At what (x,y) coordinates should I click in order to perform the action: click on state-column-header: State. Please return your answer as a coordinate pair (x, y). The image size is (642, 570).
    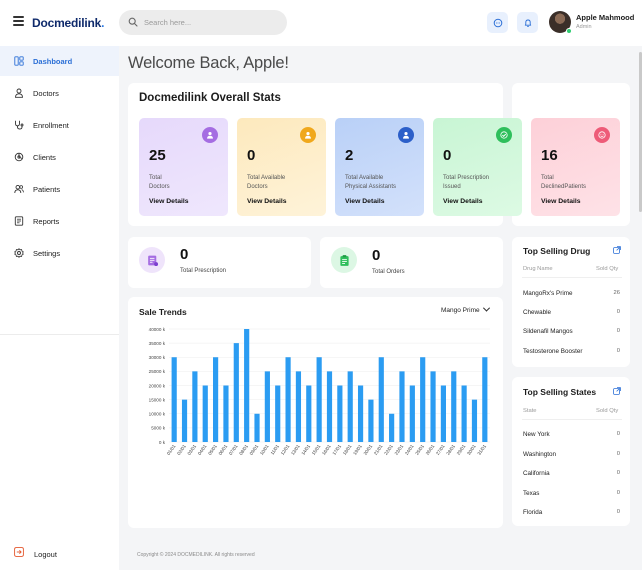
    Looking at the image, I should click on (530, 411).